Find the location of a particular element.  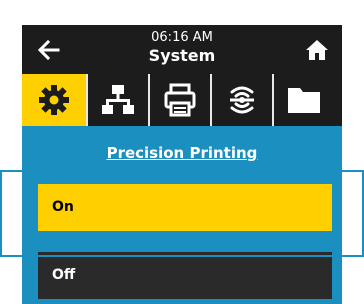

tab-print is located at coordinates (179, 100).